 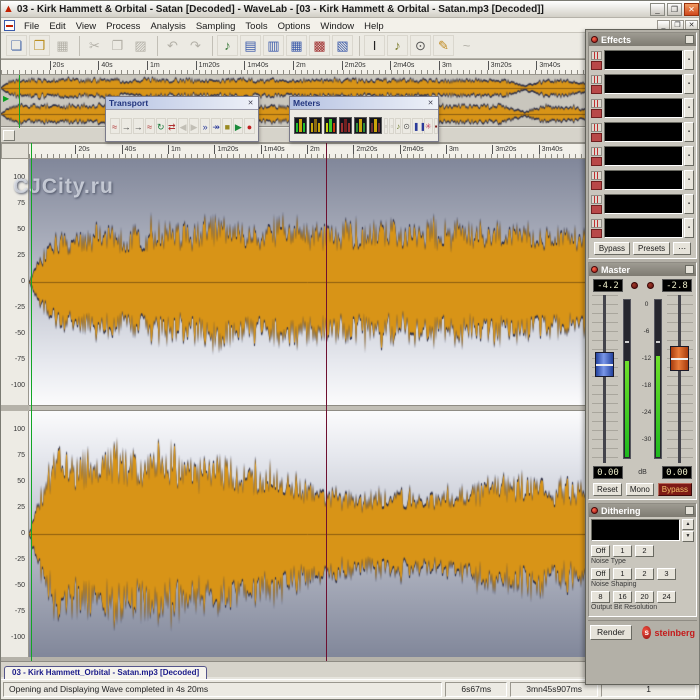 I want to click on menu-options: Options, so click(x=294, y=26).